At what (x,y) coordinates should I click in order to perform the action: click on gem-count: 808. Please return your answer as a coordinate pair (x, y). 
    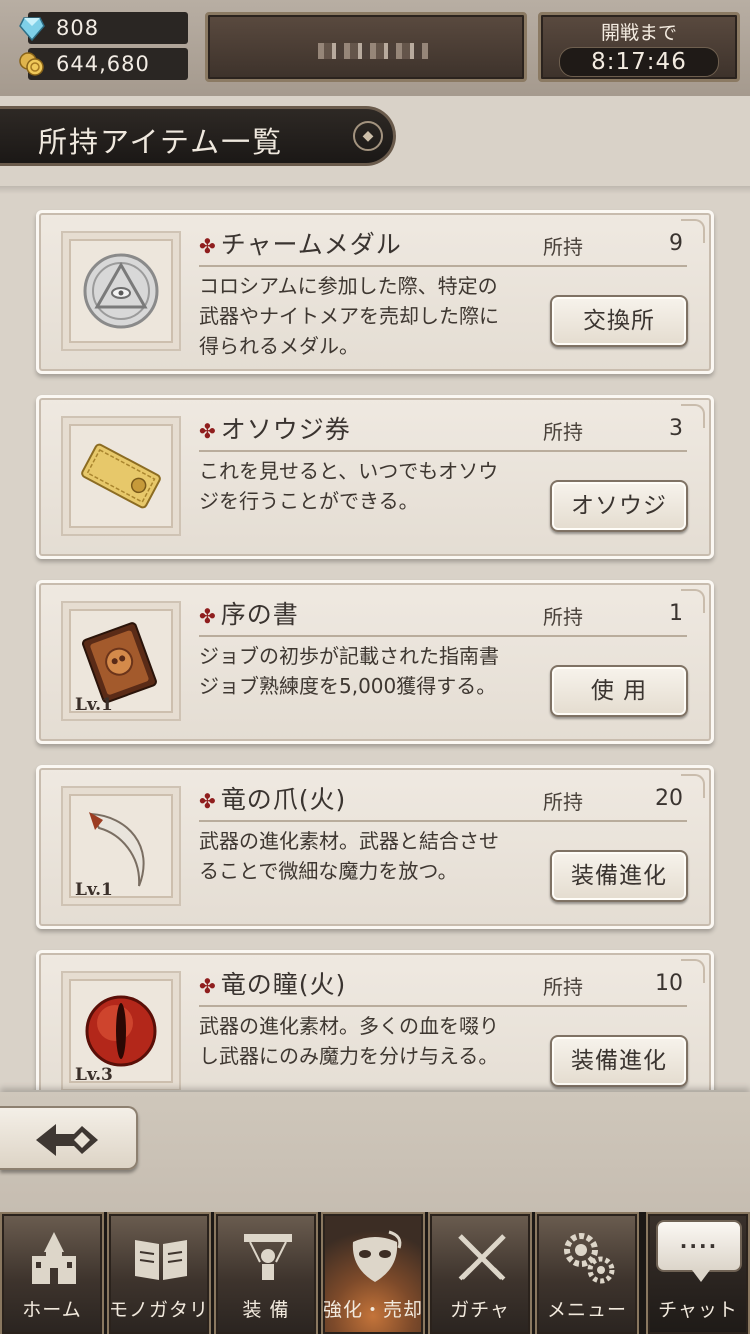
    Looking at the image, I should click on (78, 28).